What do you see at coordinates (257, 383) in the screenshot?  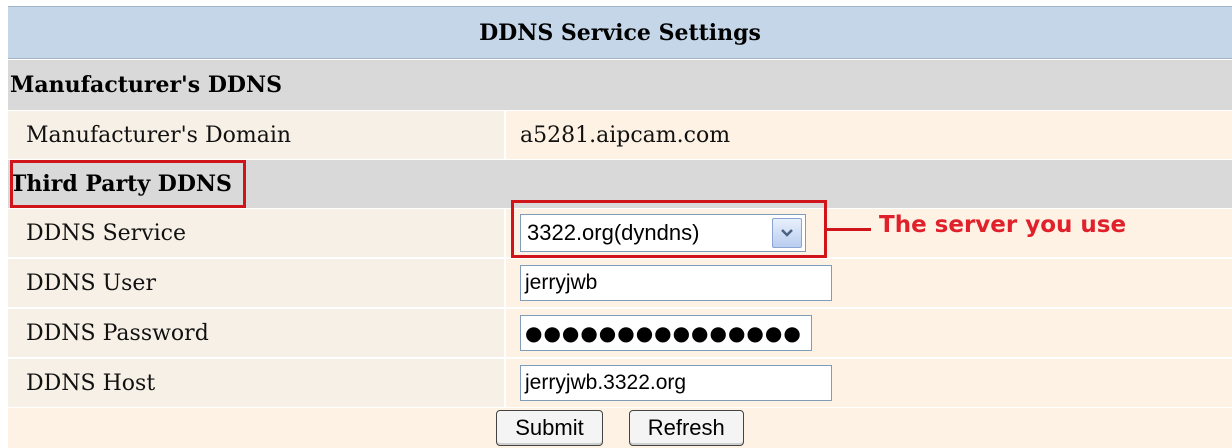 I see `ddns-host-label: DDNS Host` at bounding box center [257, 383].